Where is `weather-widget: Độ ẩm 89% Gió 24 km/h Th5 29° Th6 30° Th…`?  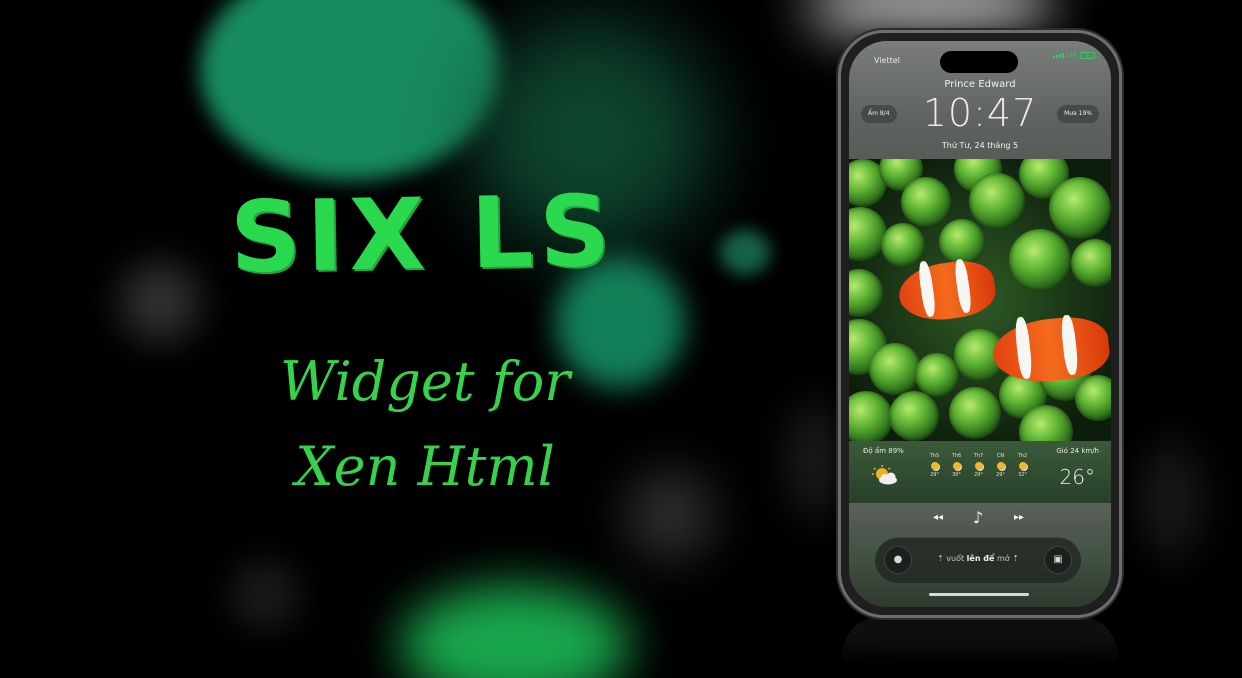
weather-widget: Độ ẩm 89% Gió 24 km/h Th5 29° Th6 30° Th… is located at coordinates (980, 472).